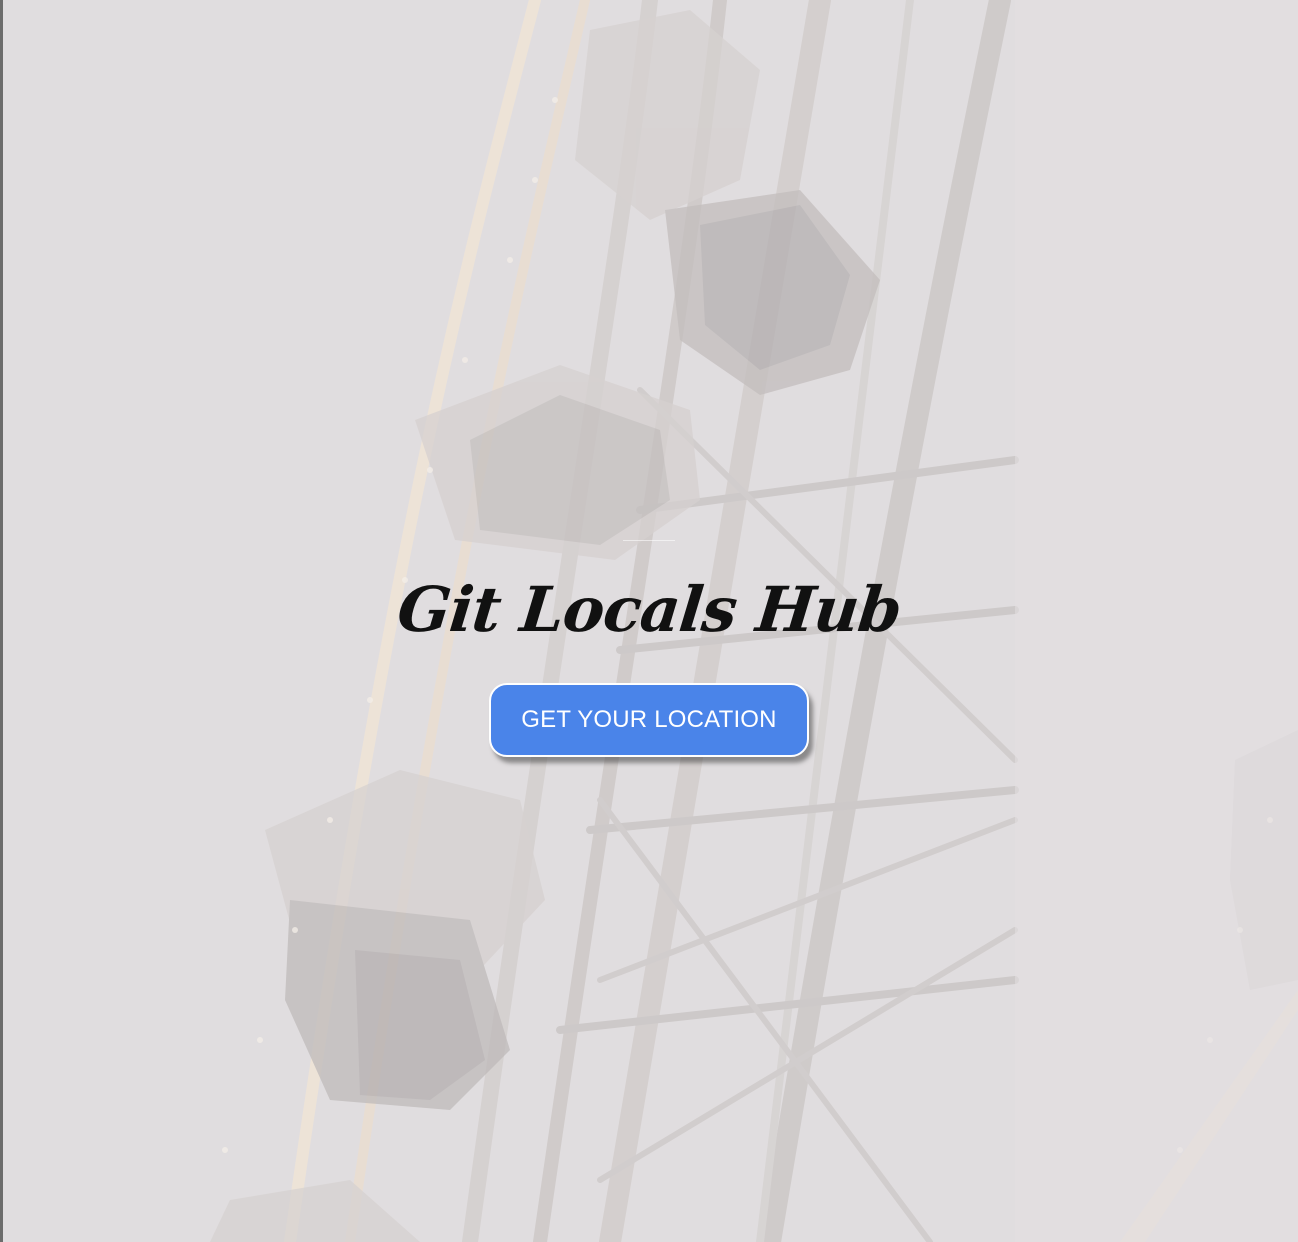 The image size is (1298, 1242). Describe the element at coordinates (649, 609) in the screenshot. I see `app-title: Git Locals Hub` at that location.